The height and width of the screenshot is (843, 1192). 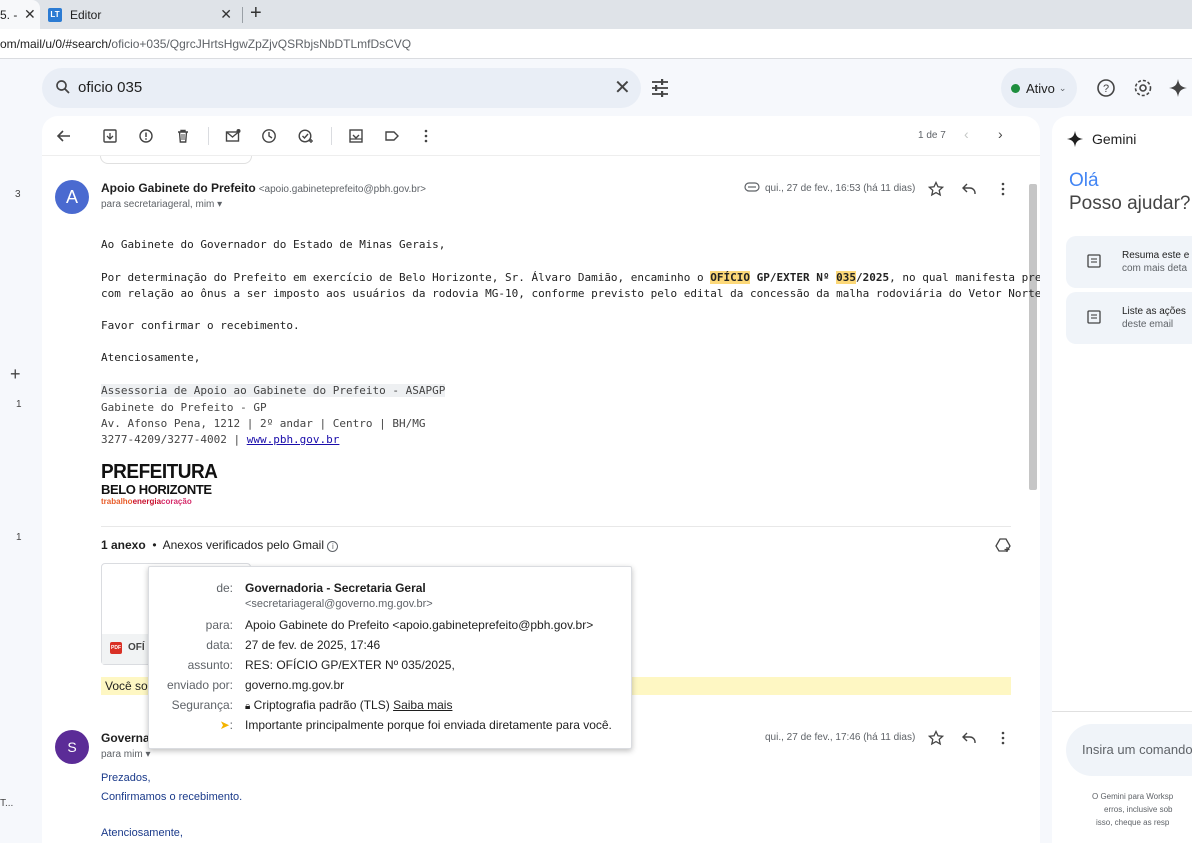 I want to click on detail-value: governo.mg.gov.br, so click(x=295, y=685).